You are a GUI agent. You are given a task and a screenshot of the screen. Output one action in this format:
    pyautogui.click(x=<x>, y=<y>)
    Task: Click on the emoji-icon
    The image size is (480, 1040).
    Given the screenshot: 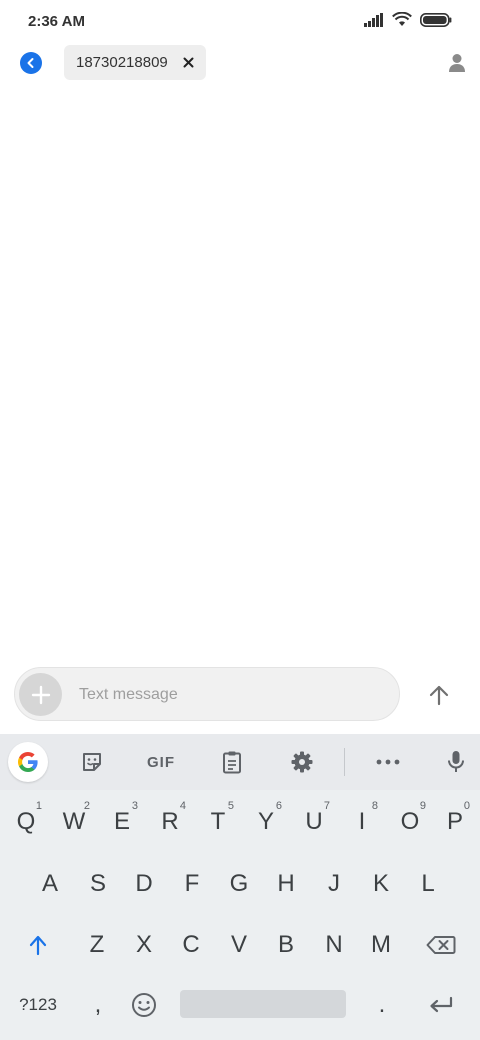 What is the action you would take?
    pyautogui.click(x=144, y=1005)
    